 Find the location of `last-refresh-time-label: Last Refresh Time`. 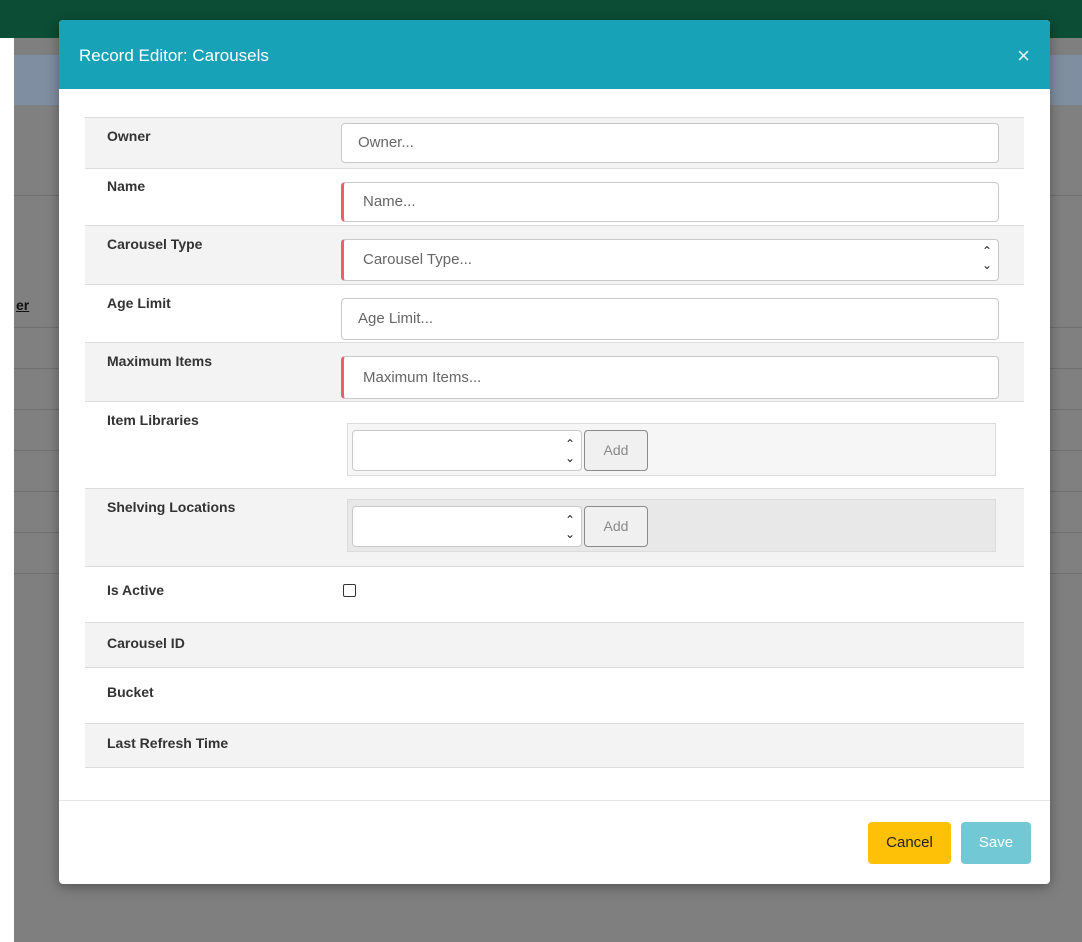

last-refresh-time-label: Last Refresh Time is located at coordinates (168, 743).